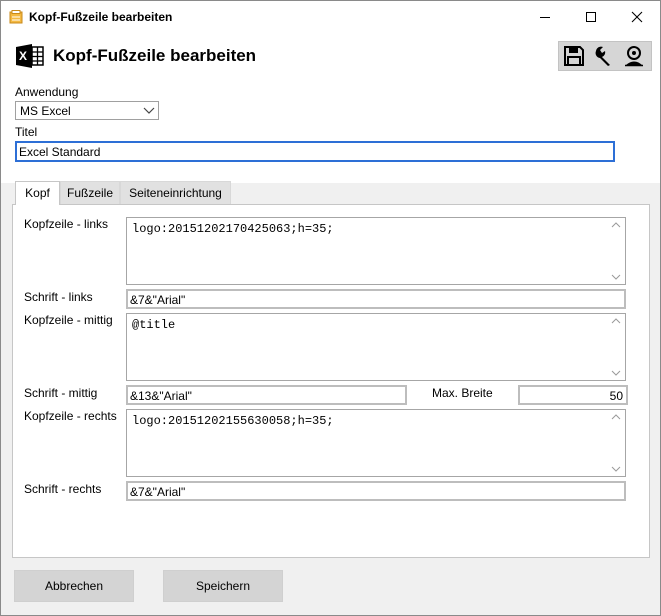 The image size is (661, 616). I want to click on kopfzeile-links-textarea: logo:20151202170425063;h=35;, so click(376, 251).